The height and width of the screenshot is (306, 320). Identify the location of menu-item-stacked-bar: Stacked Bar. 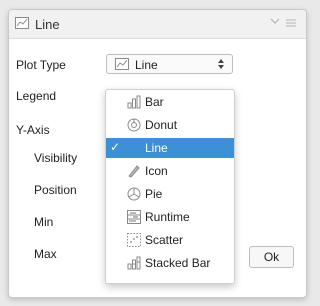
(170, 263).